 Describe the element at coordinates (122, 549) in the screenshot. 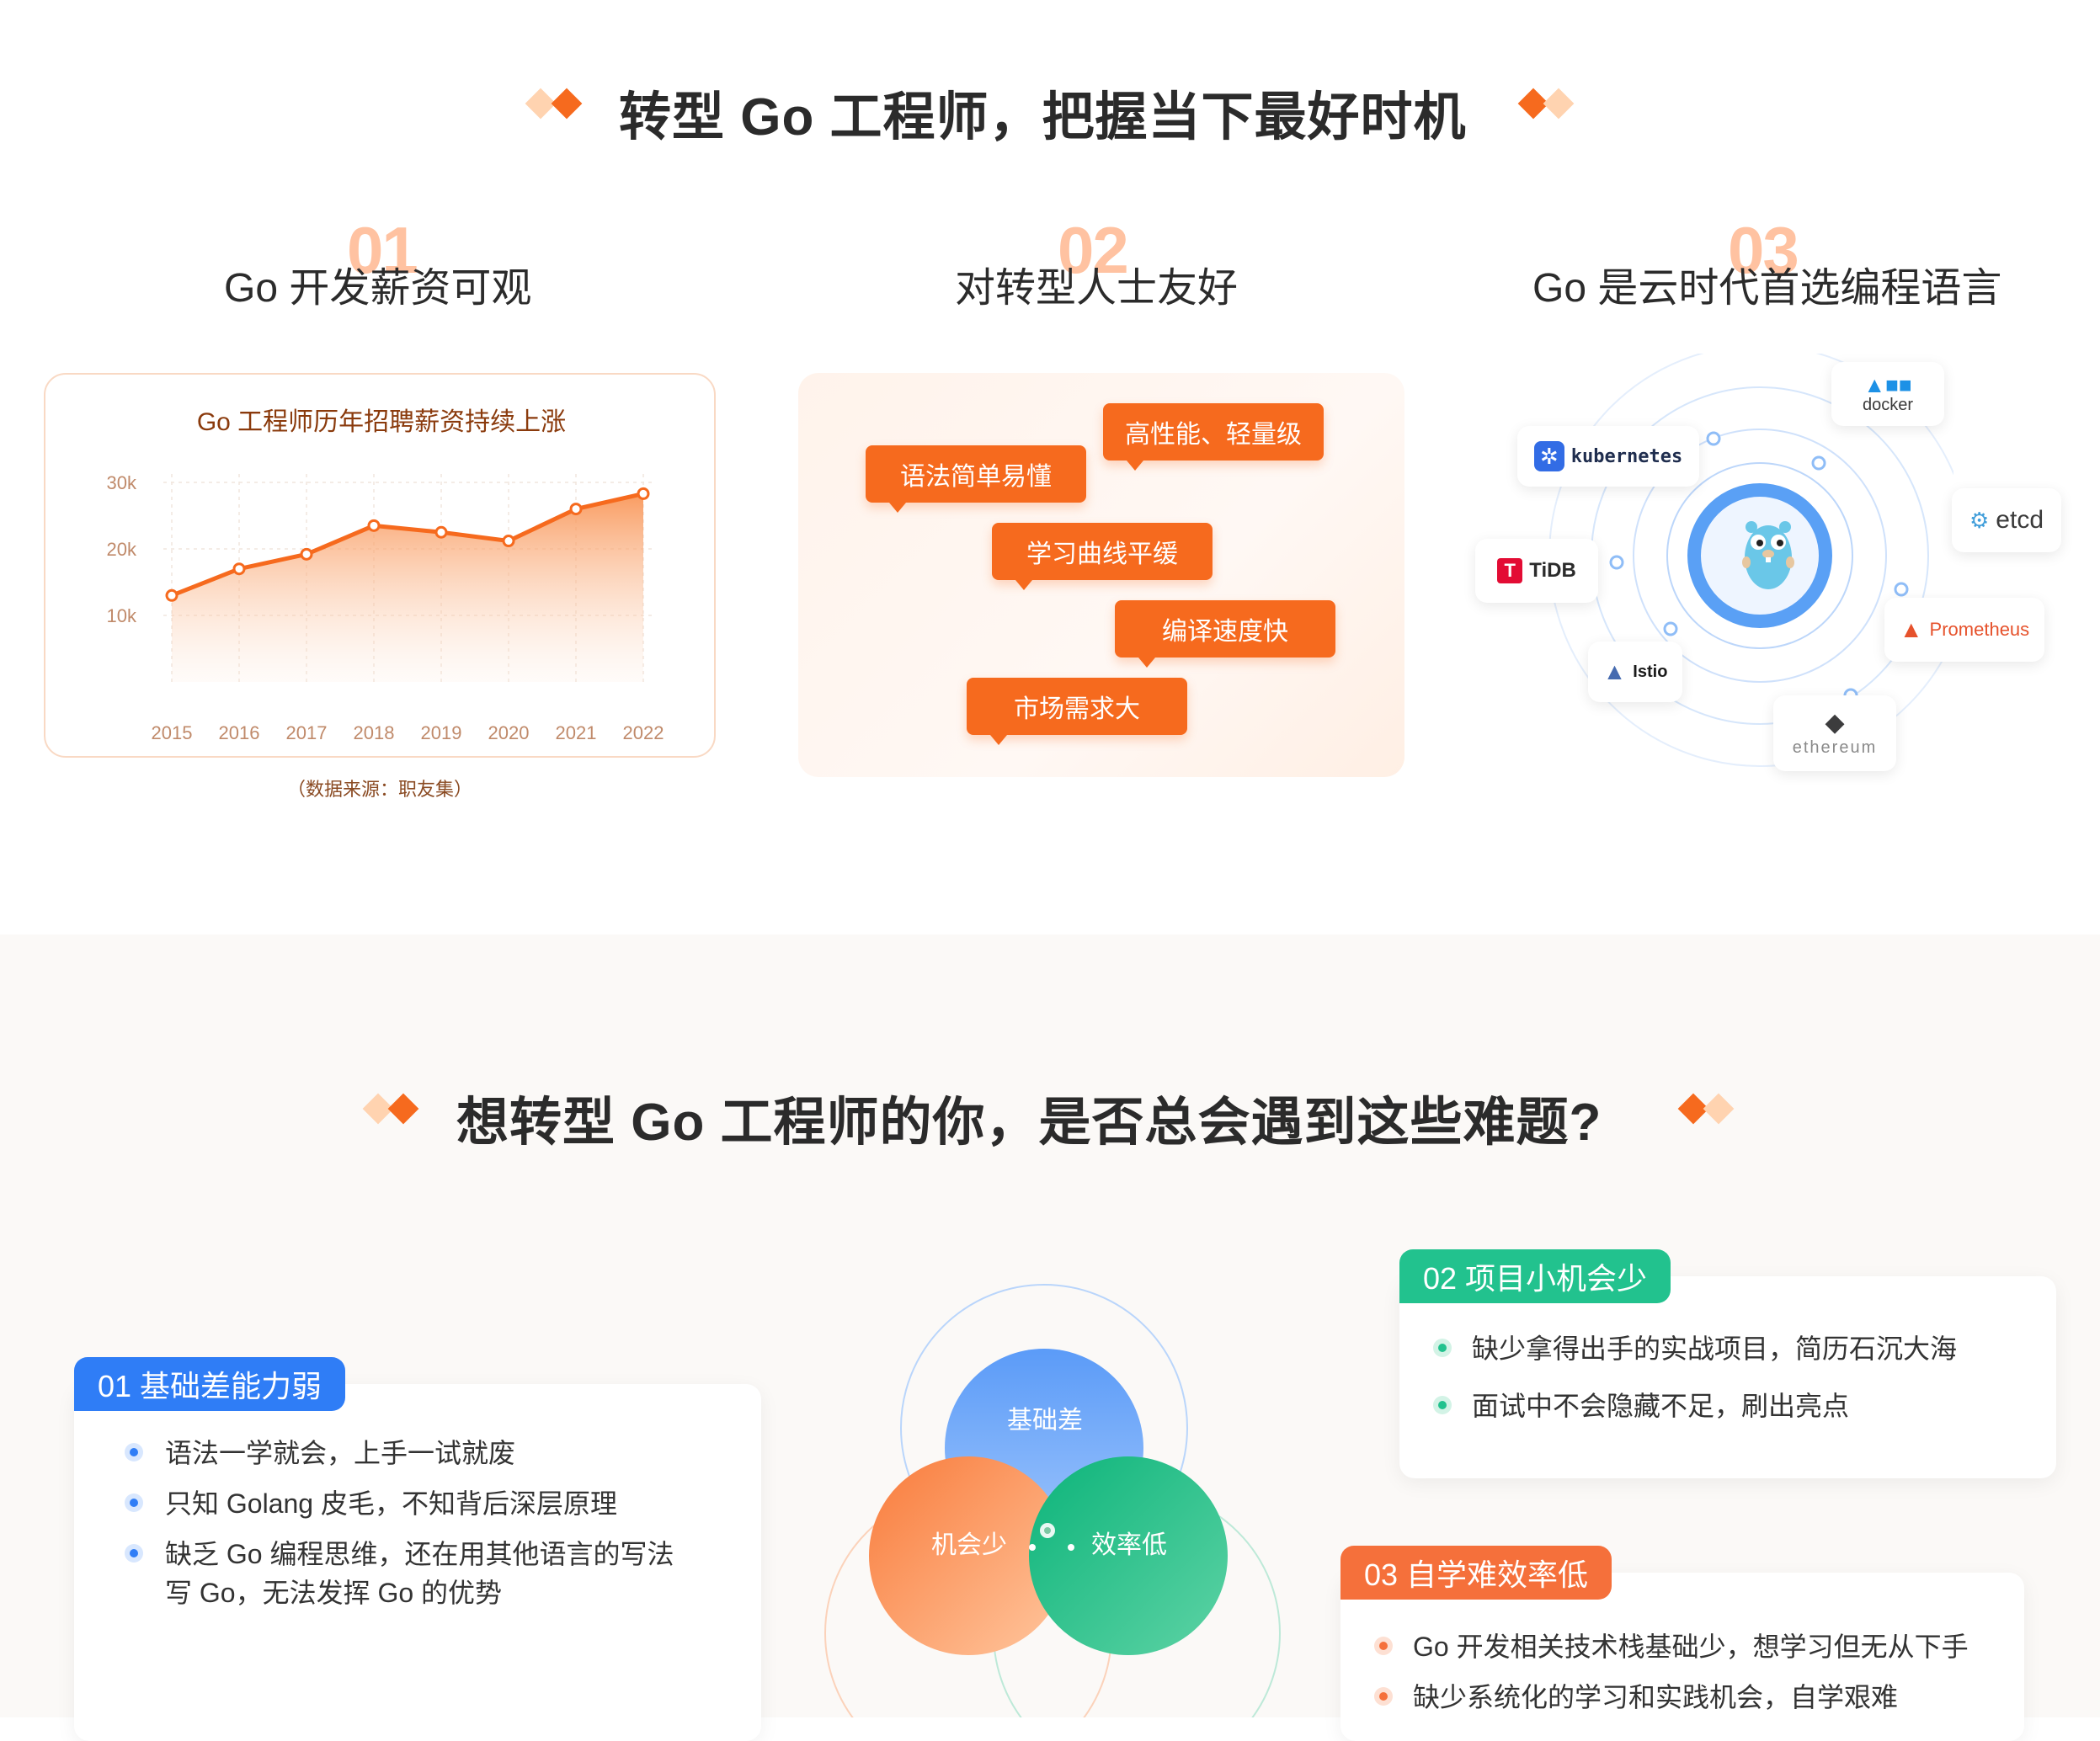

I see `y-tick-label: 20k` at that location.